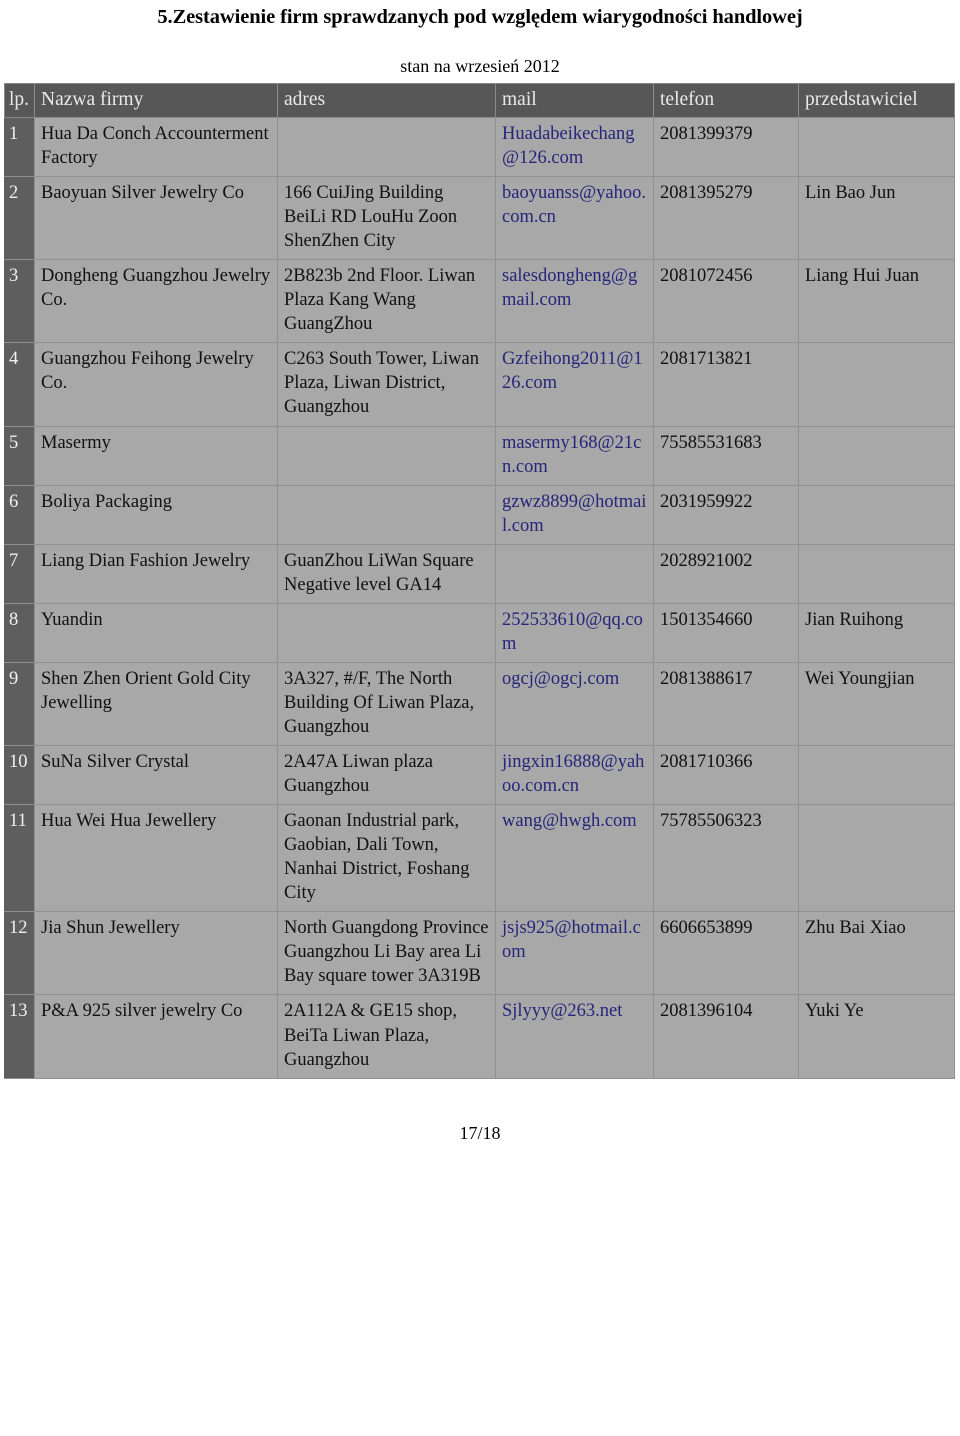 The width and height of the screenshot is (960, 1436). What do you see at coordinates (574, 514) in the screenshot?
I see `cell-mail: gzwz8899@hotmail.com` at bounding box center [574, 514].